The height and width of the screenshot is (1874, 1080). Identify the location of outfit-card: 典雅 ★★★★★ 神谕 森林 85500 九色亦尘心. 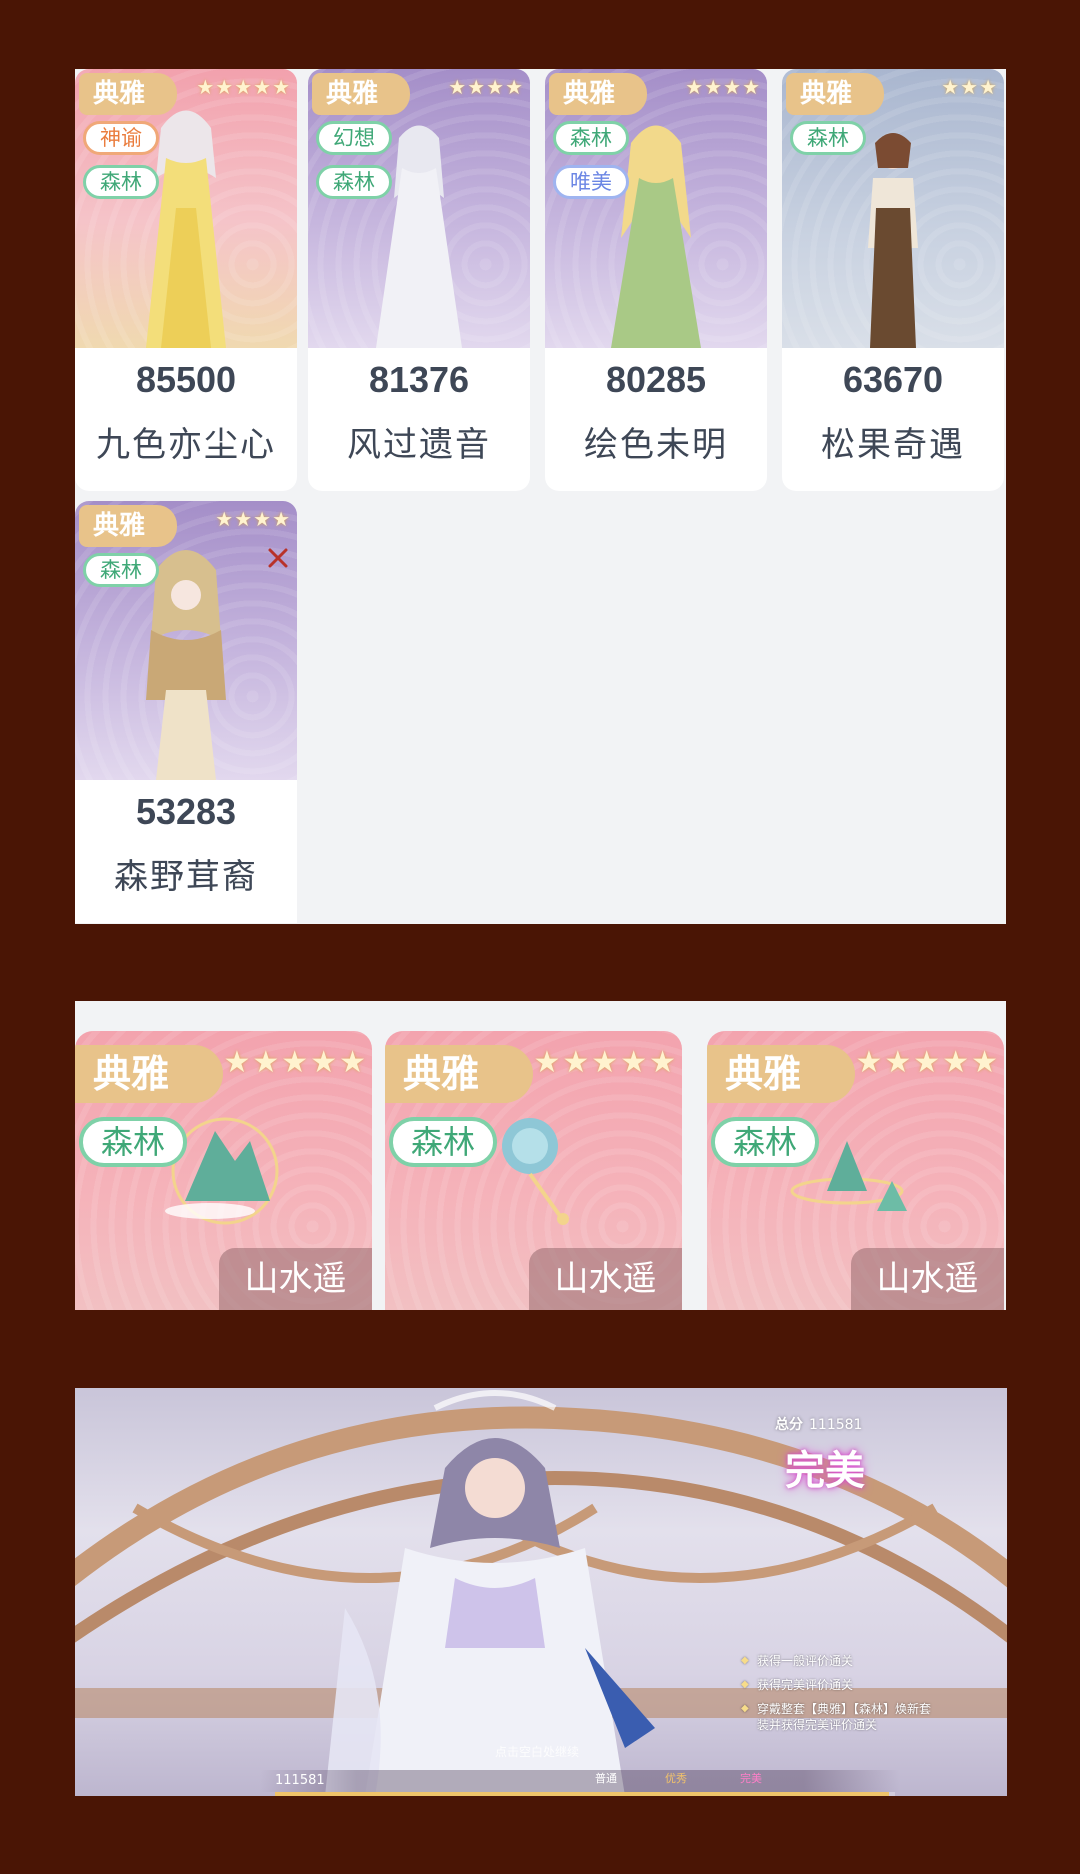
(186, 280).